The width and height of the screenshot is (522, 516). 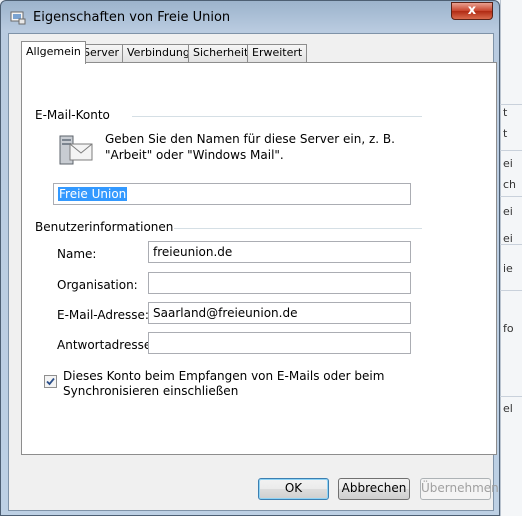 I want to click on include-account-checkbox, so click(x=50, y=381).